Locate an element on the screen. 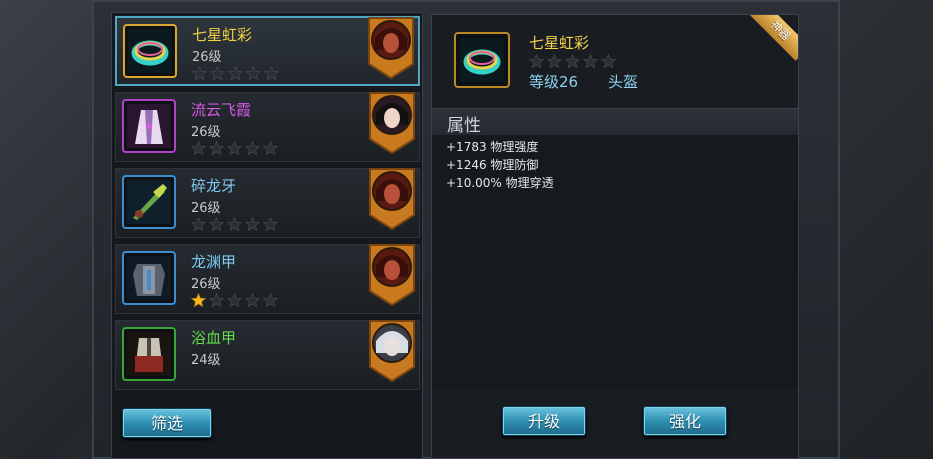 The image size is (933, 459). detail-star-rating is located at coordinates (572, 61).